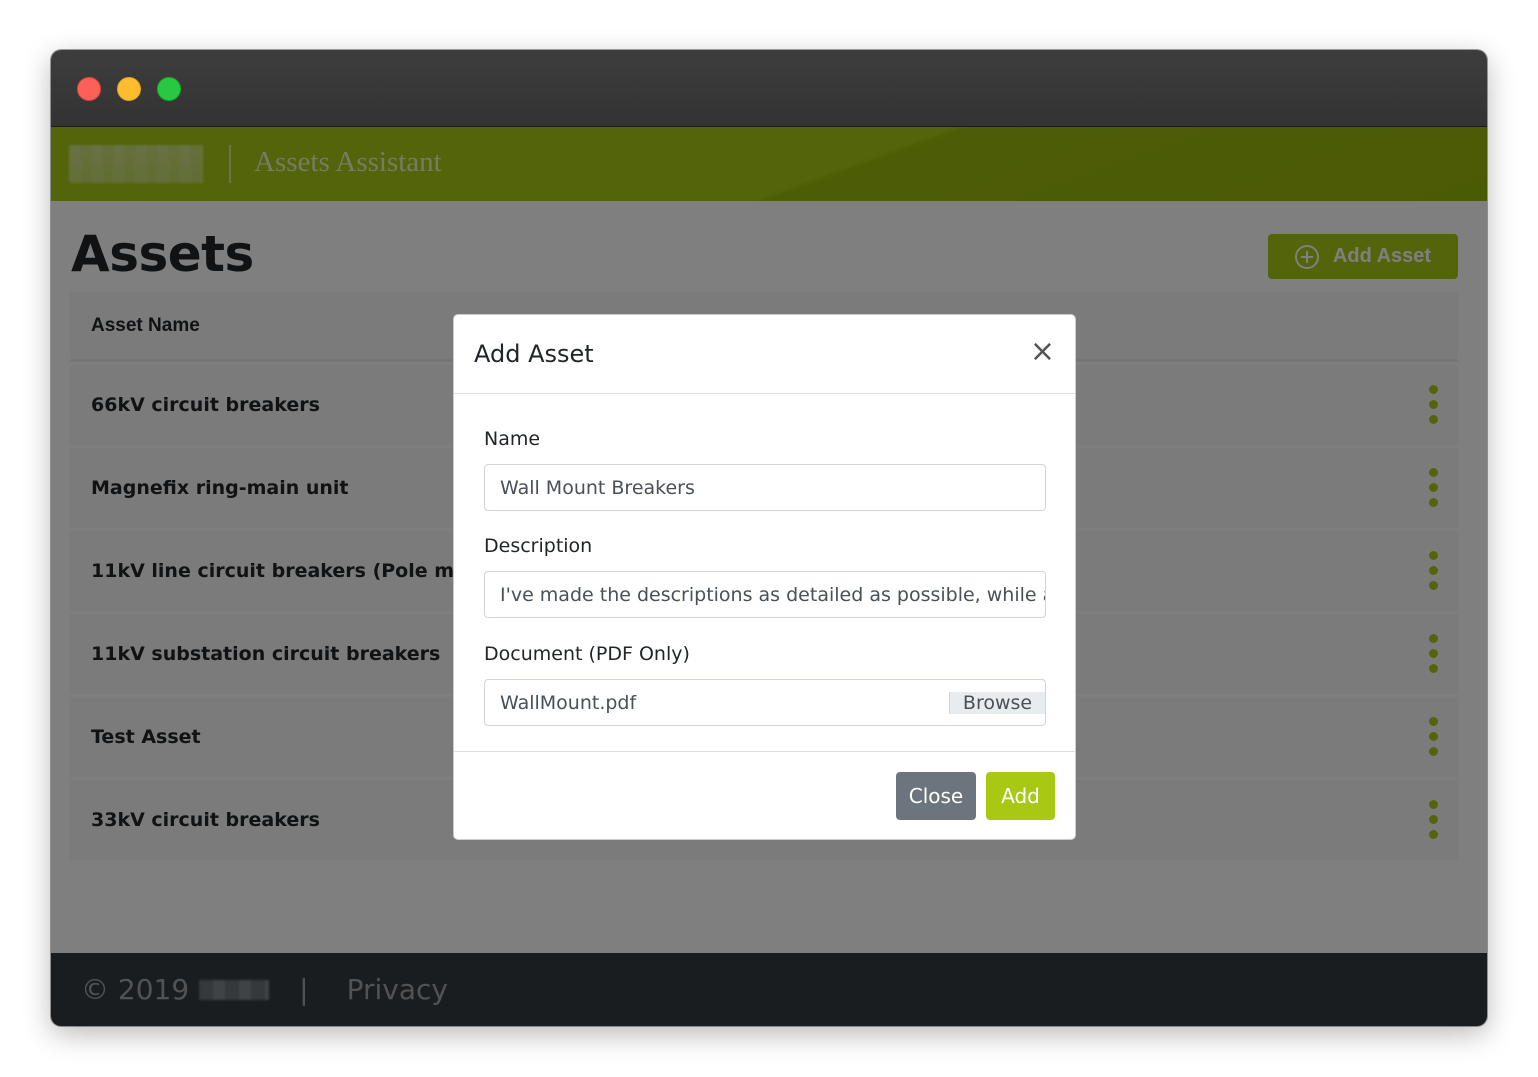  I want to click on document-label: Document (PDF Only), so click(587, 654).